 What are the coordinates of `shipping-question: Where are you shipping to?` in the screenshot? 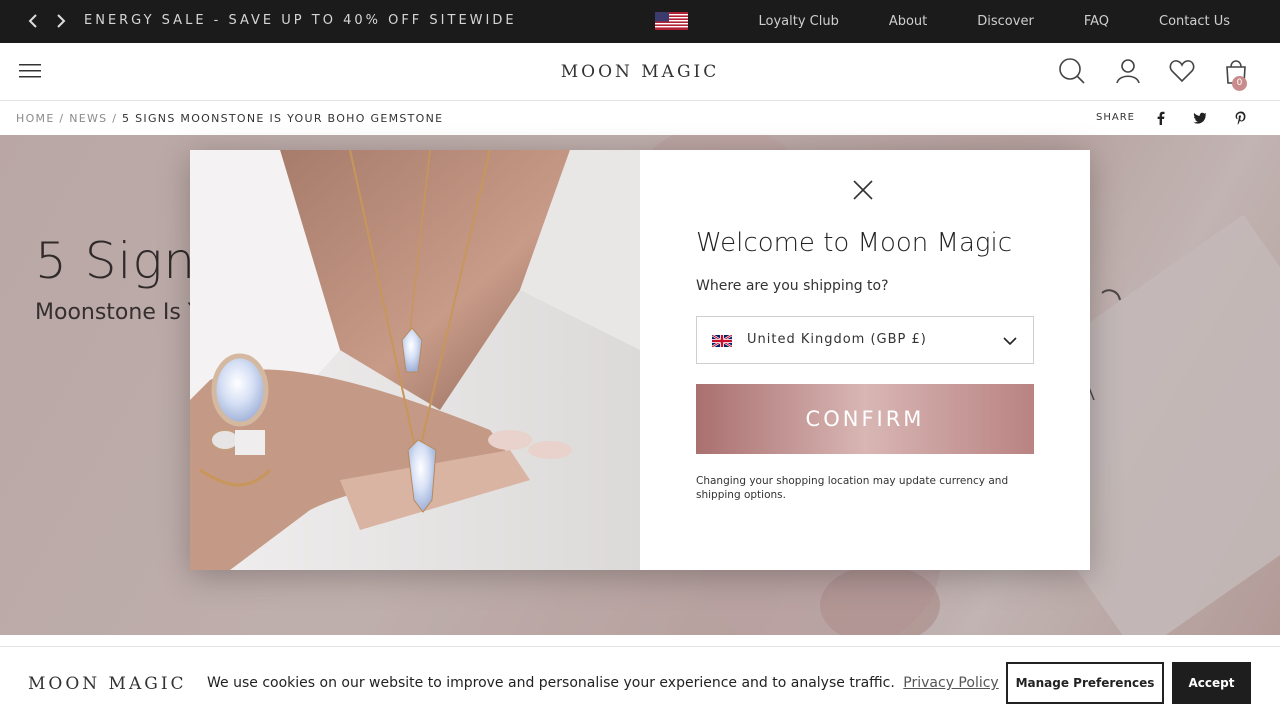 It's located at (792, 286).